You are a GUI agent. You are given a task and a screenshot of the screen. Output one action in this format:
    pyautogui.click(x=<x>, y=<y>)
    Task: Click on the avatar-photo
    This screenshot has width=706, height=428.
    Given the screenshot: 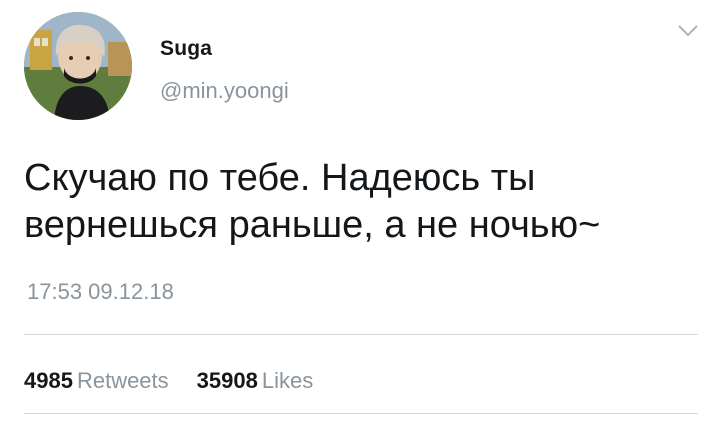 What is the action you would take?
    pyautogui.click(x=78, y=66)
    